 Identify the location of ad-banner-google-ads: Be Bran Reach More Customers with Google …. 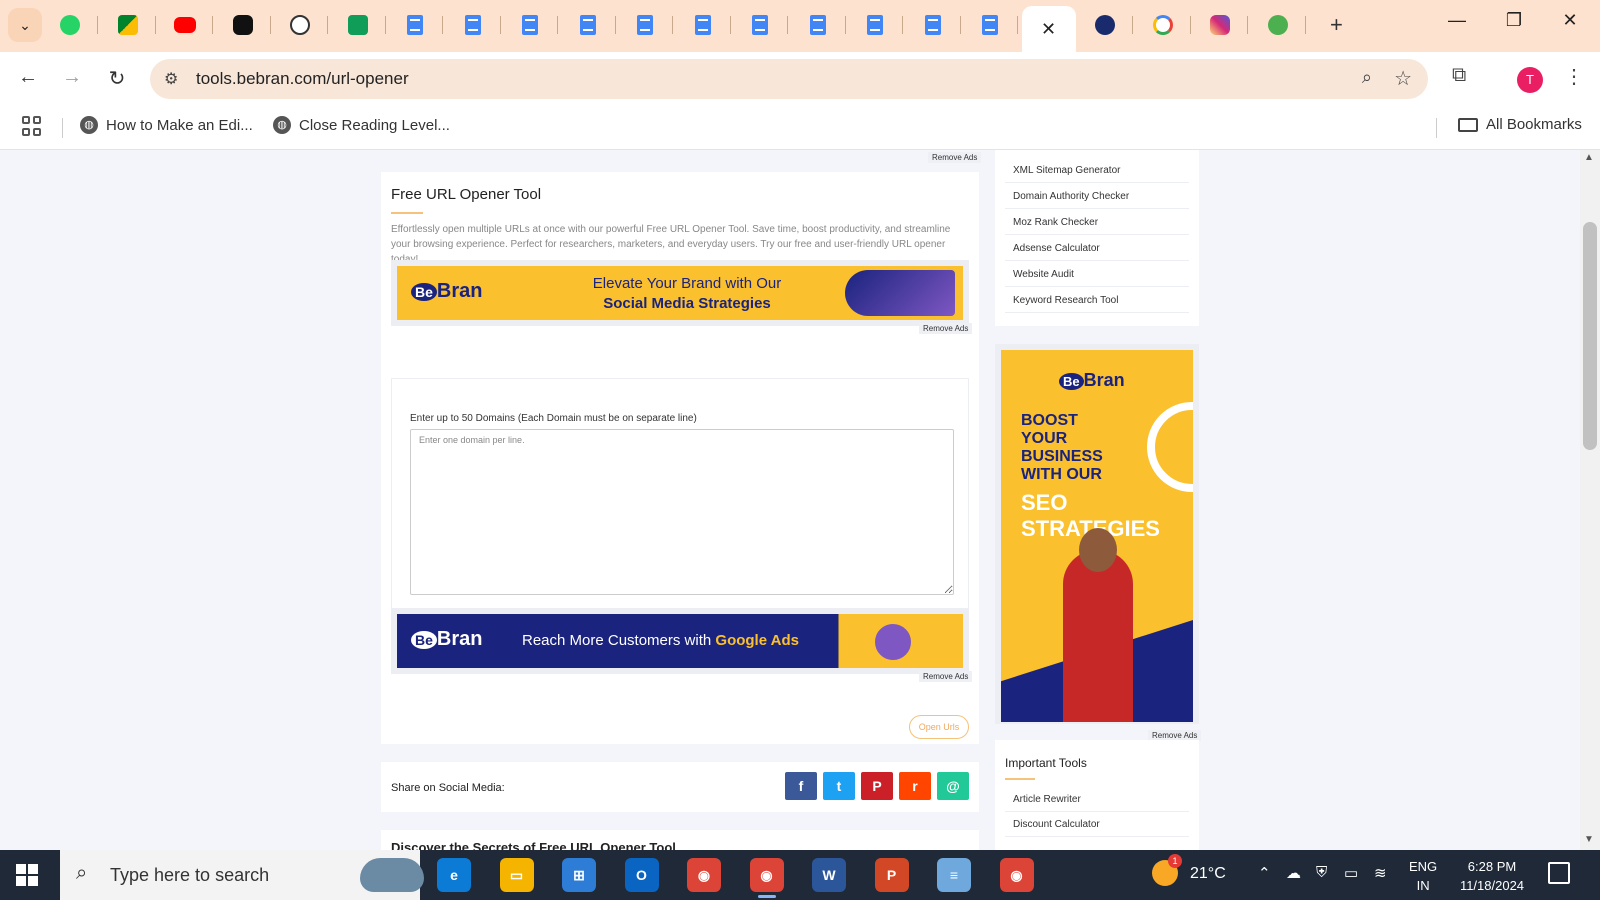
(680, 641).